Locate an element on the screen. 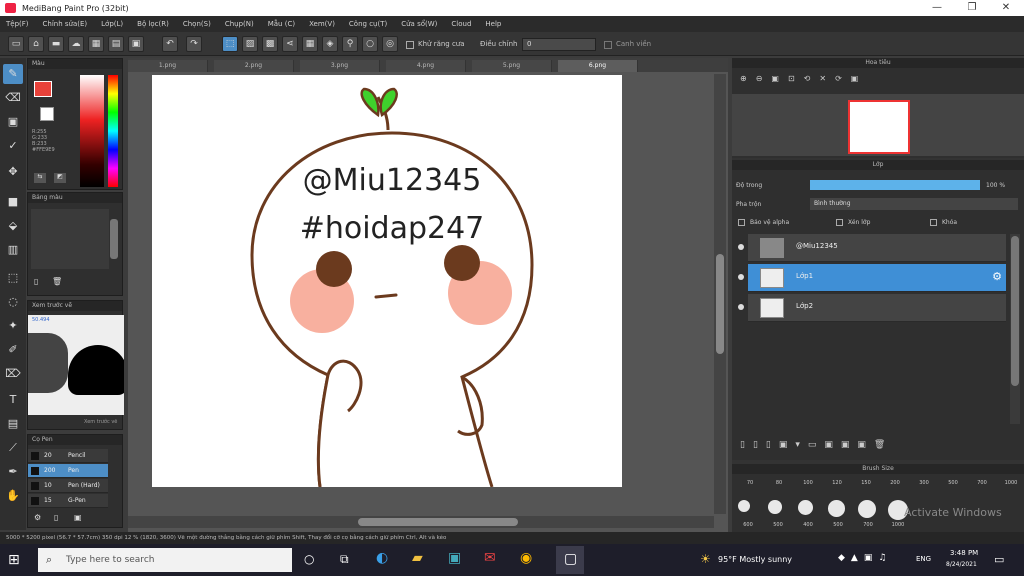 The height and width of the screenshot is (576, 1024). layer-settings-icon: ⚙ is located at coordinates (997, 276).